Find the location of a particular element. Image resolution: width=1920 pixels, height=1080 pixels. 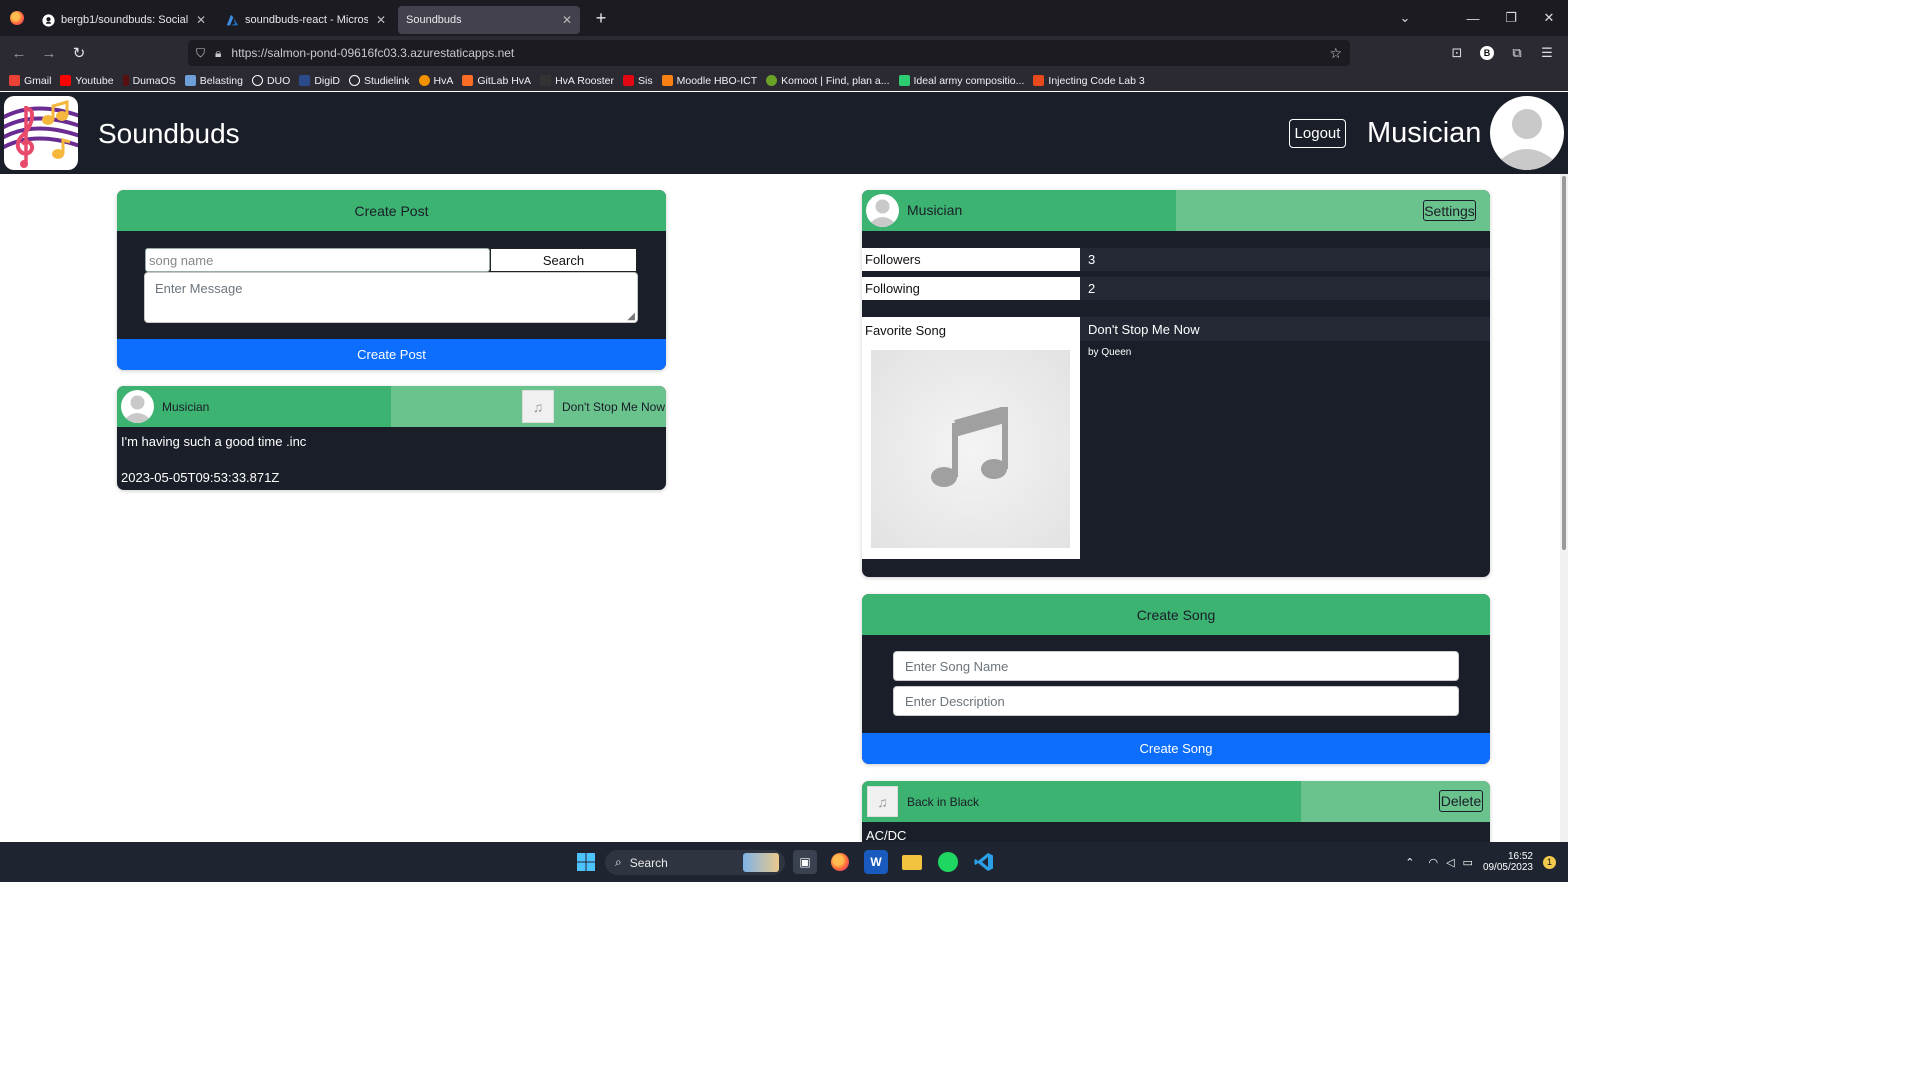

settings-button: Settings is located at coordinates (1449, 210).